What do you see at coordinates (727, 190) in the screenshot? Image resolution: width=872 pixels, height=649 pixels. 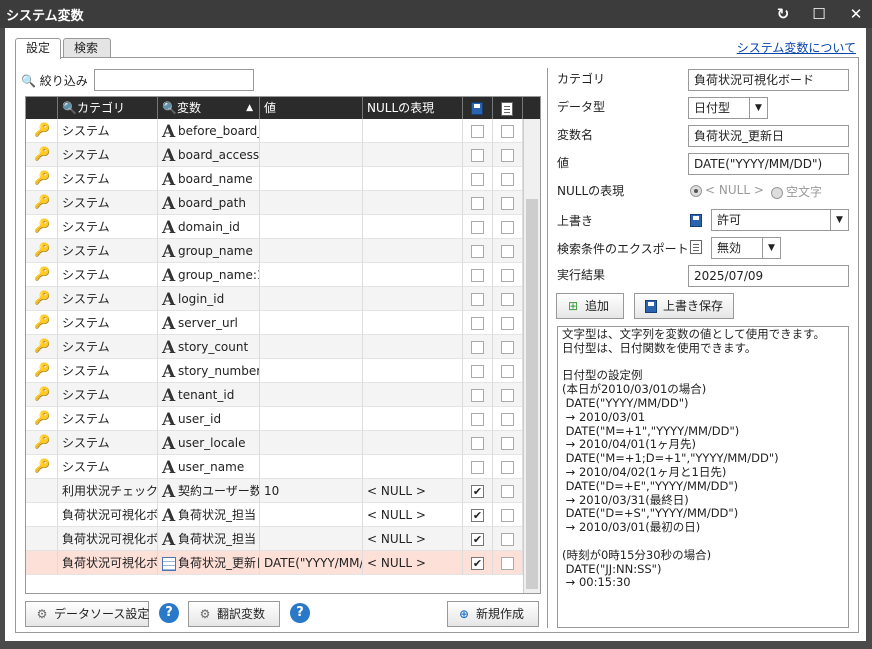 I see `null-option-null: < NULL >` at bounding box center [727, 190].